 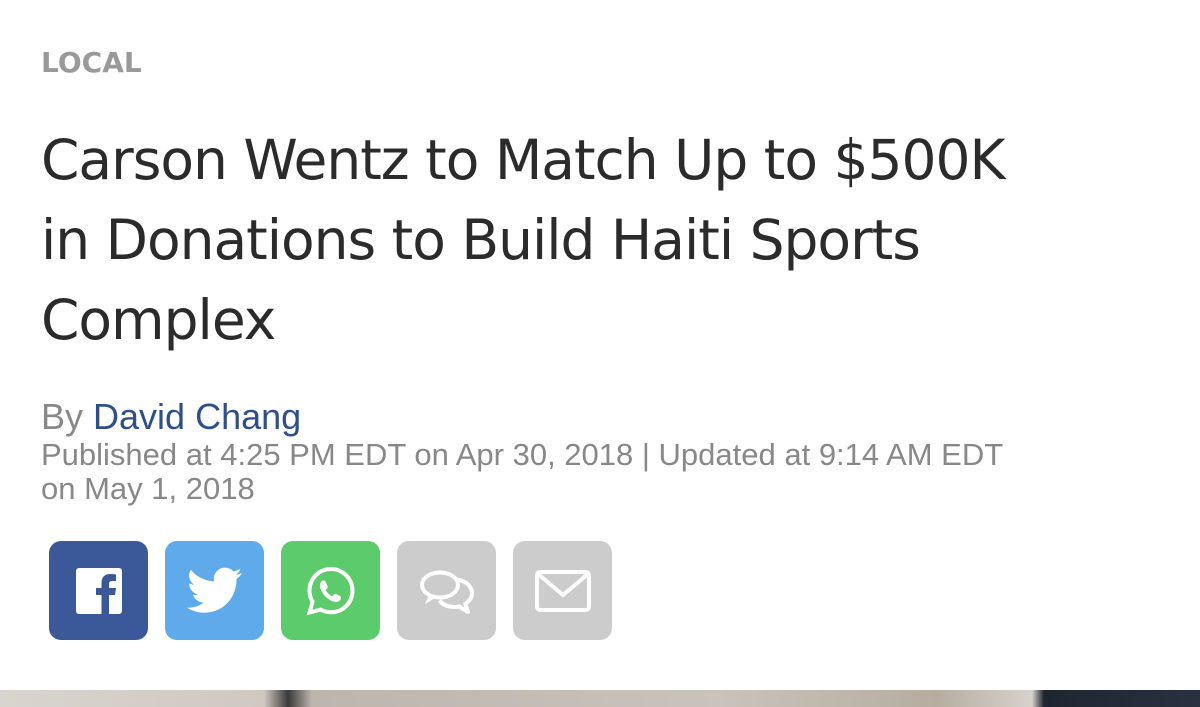 I want to click on byline-prefix: By, so click(x=62, y=416).